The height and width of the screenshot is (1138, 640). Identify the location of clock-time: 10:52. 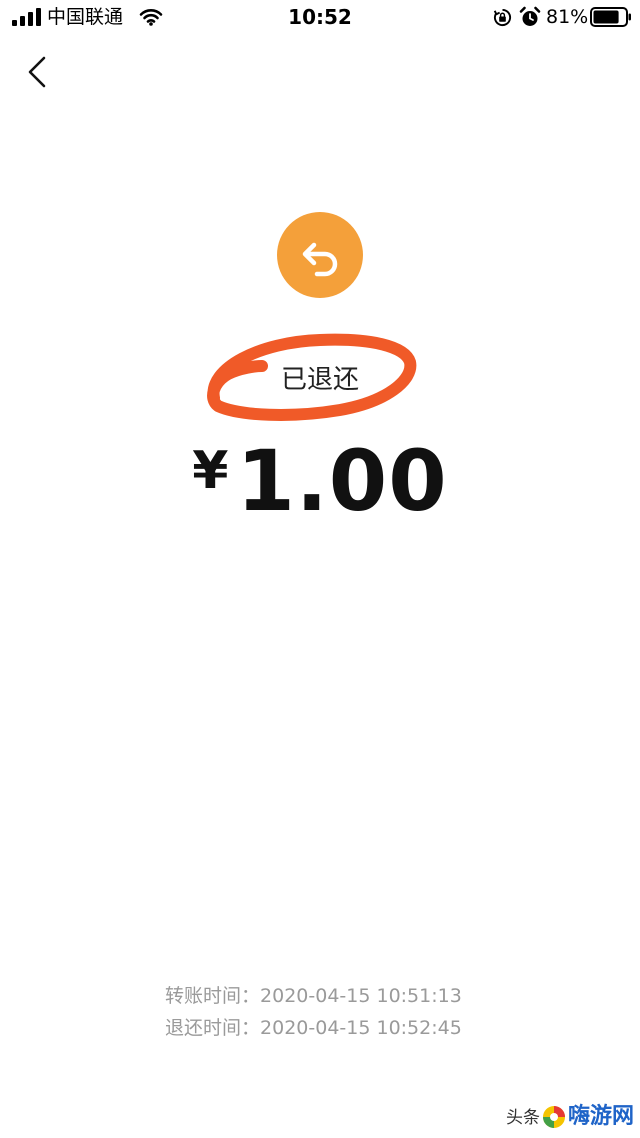
(320, 17).